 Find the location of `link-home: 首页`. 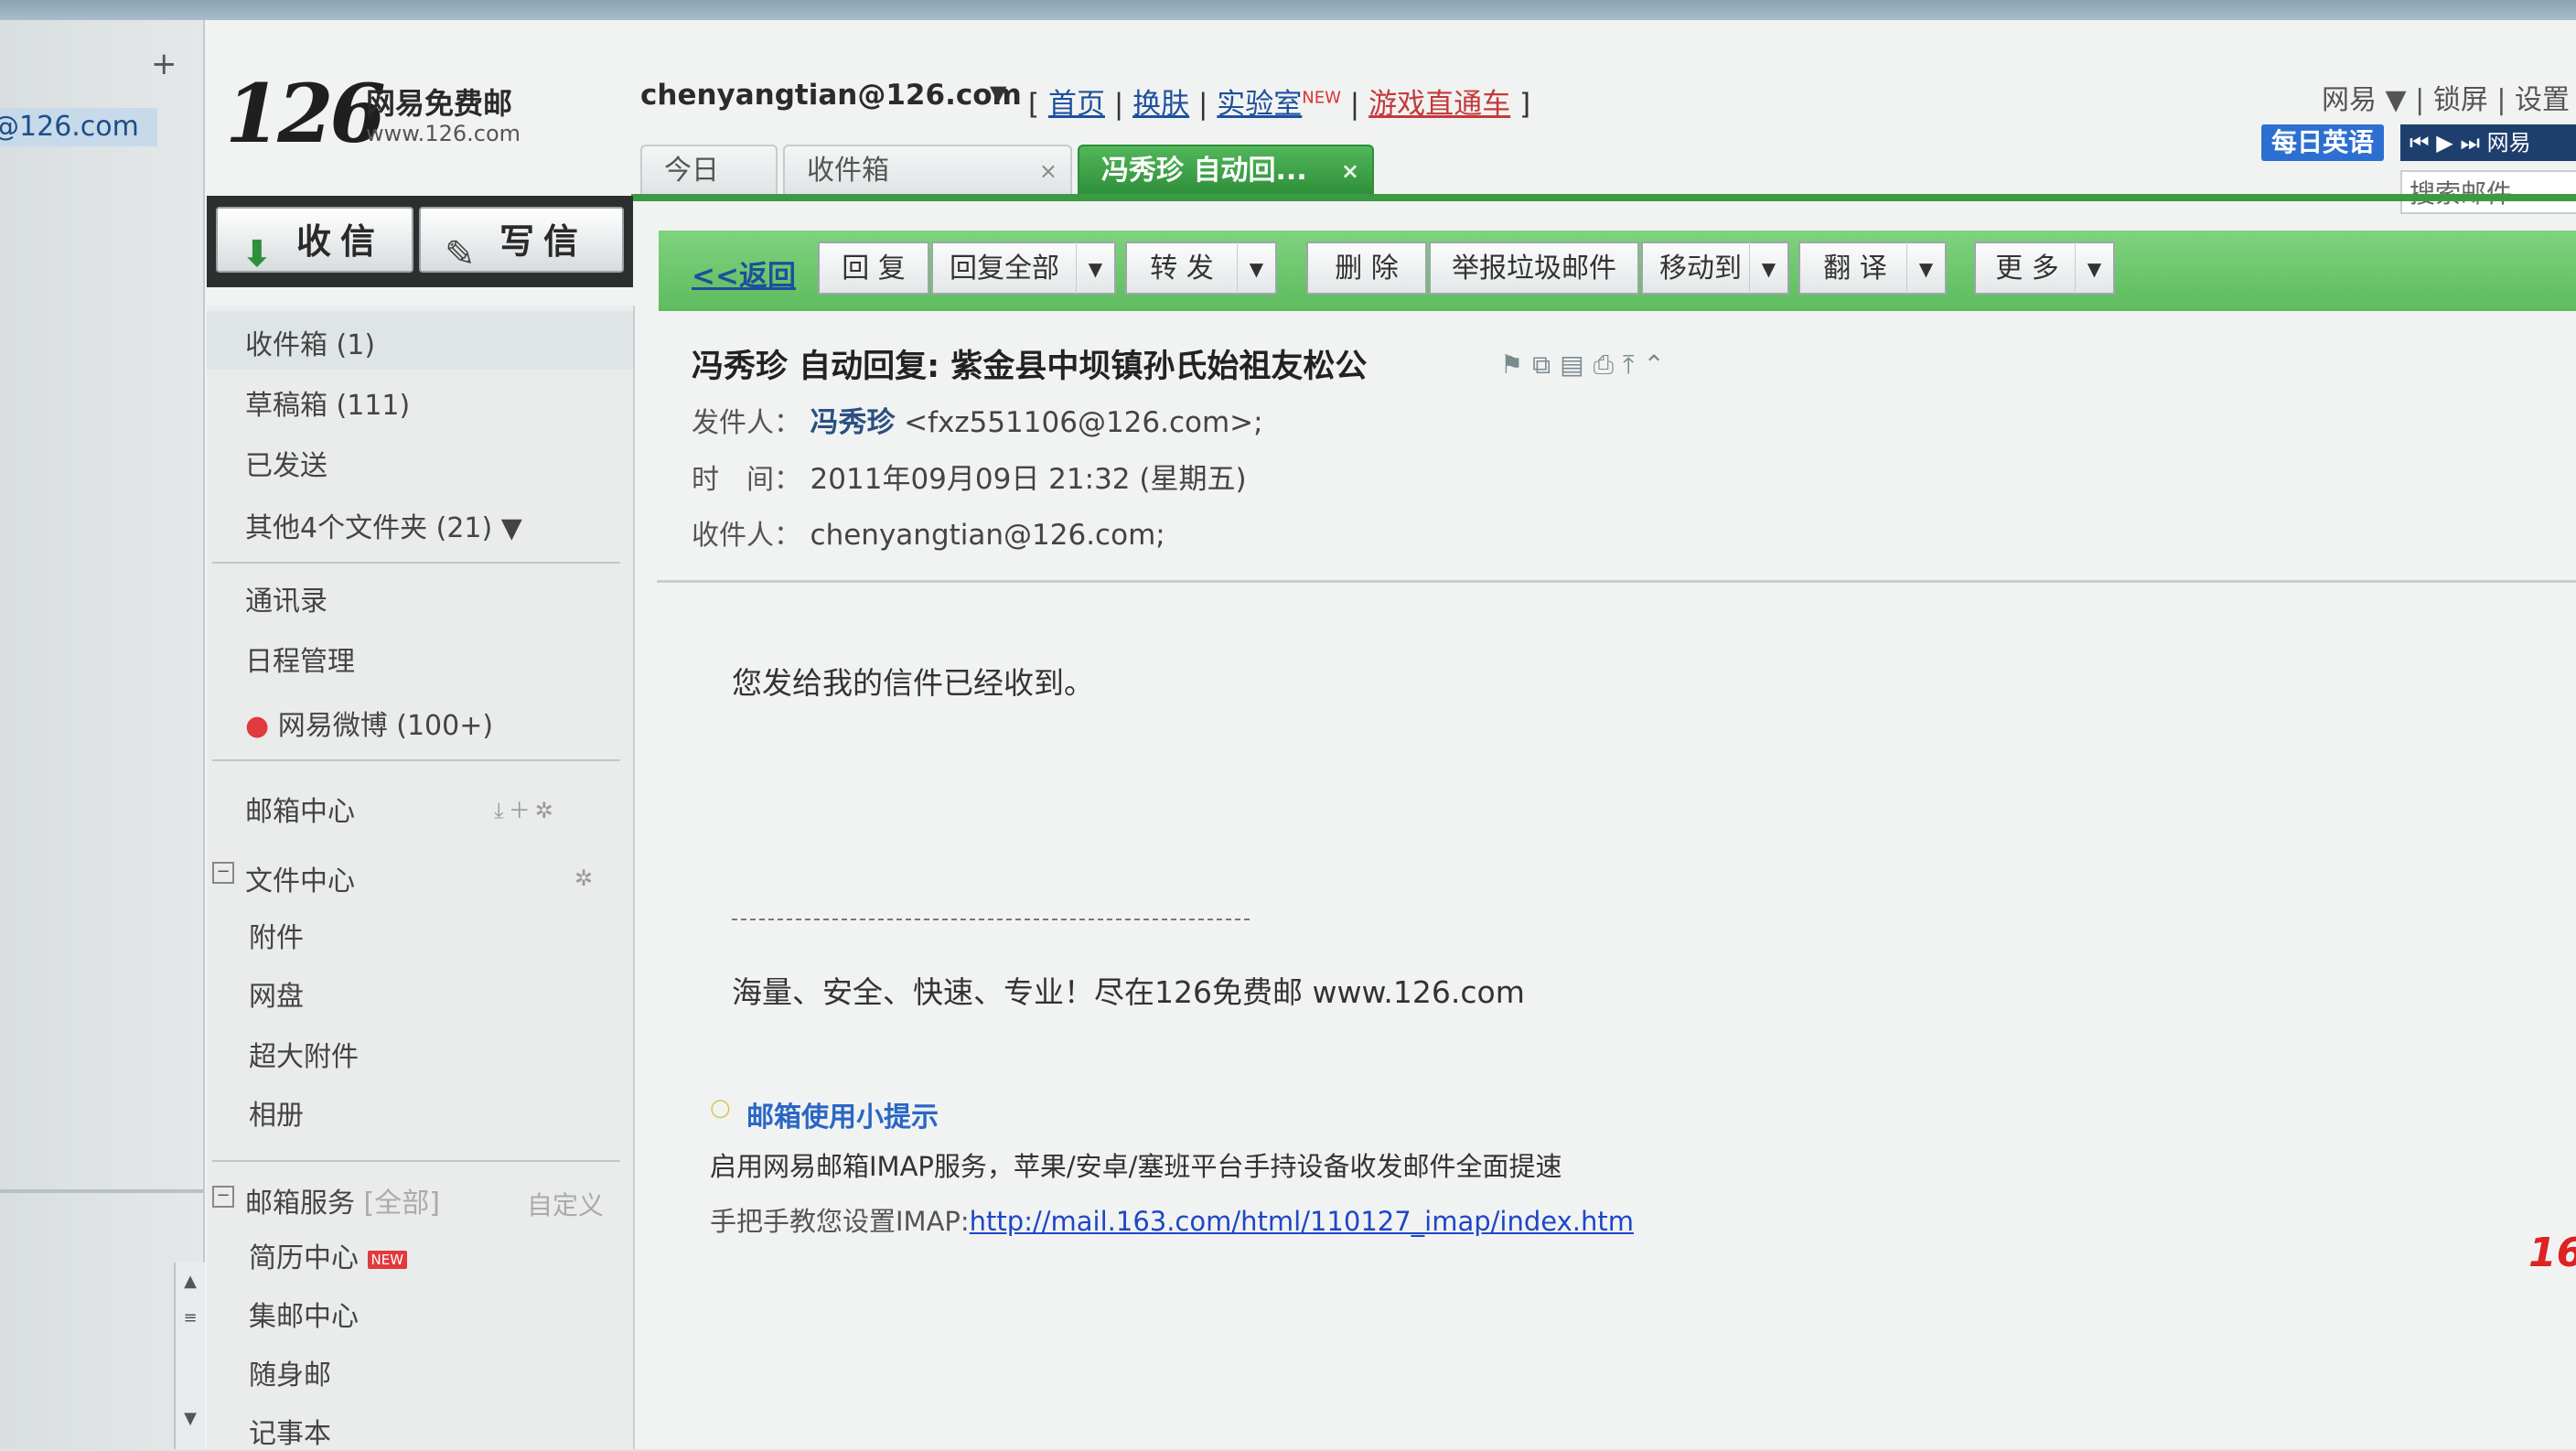

link-home: 首页 is located at coordinates (1076, 104).